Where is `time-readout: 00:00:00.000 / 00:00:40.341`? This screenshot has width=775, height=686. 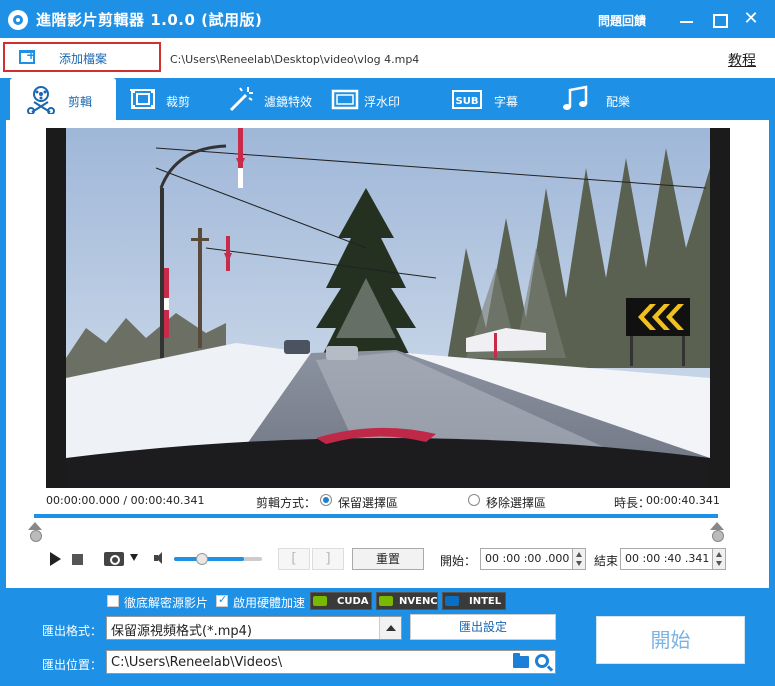 time-readout: 00:00:00.000 / 00:00:40.341 is located at coordinates (125, 500).